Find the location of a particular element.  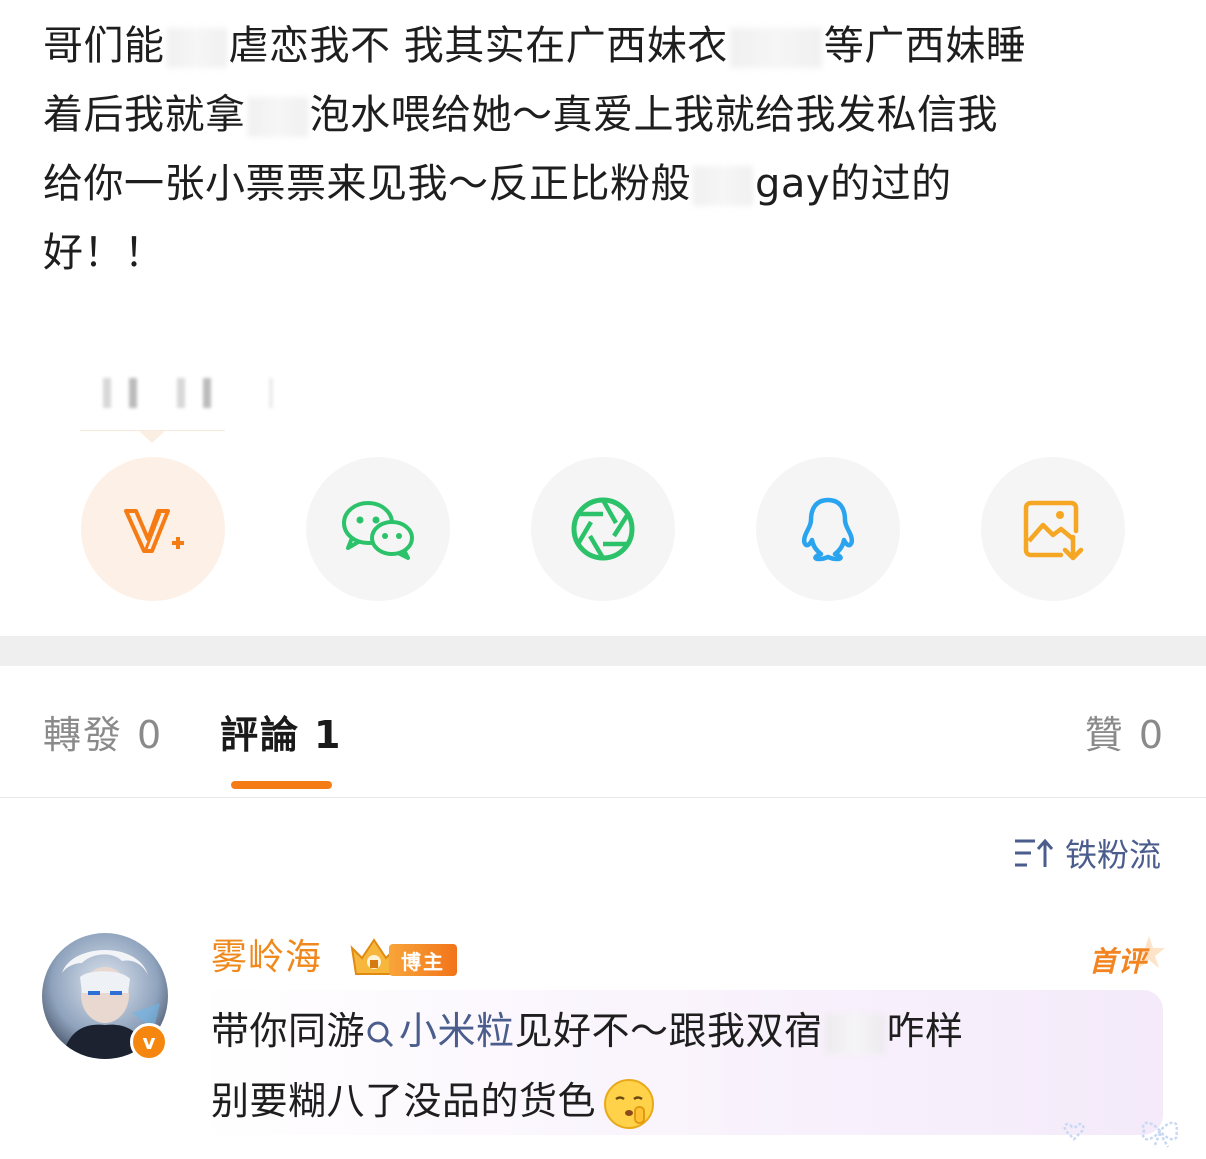

share-vplus-button is located at coordinates (153, 529).